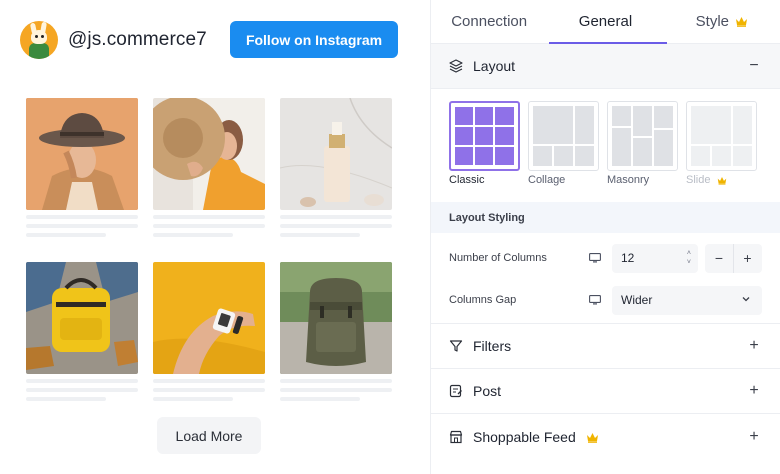  Describe the element at coordinates (747, 258) in the screenshot. I see `increment-button: +` at that location.